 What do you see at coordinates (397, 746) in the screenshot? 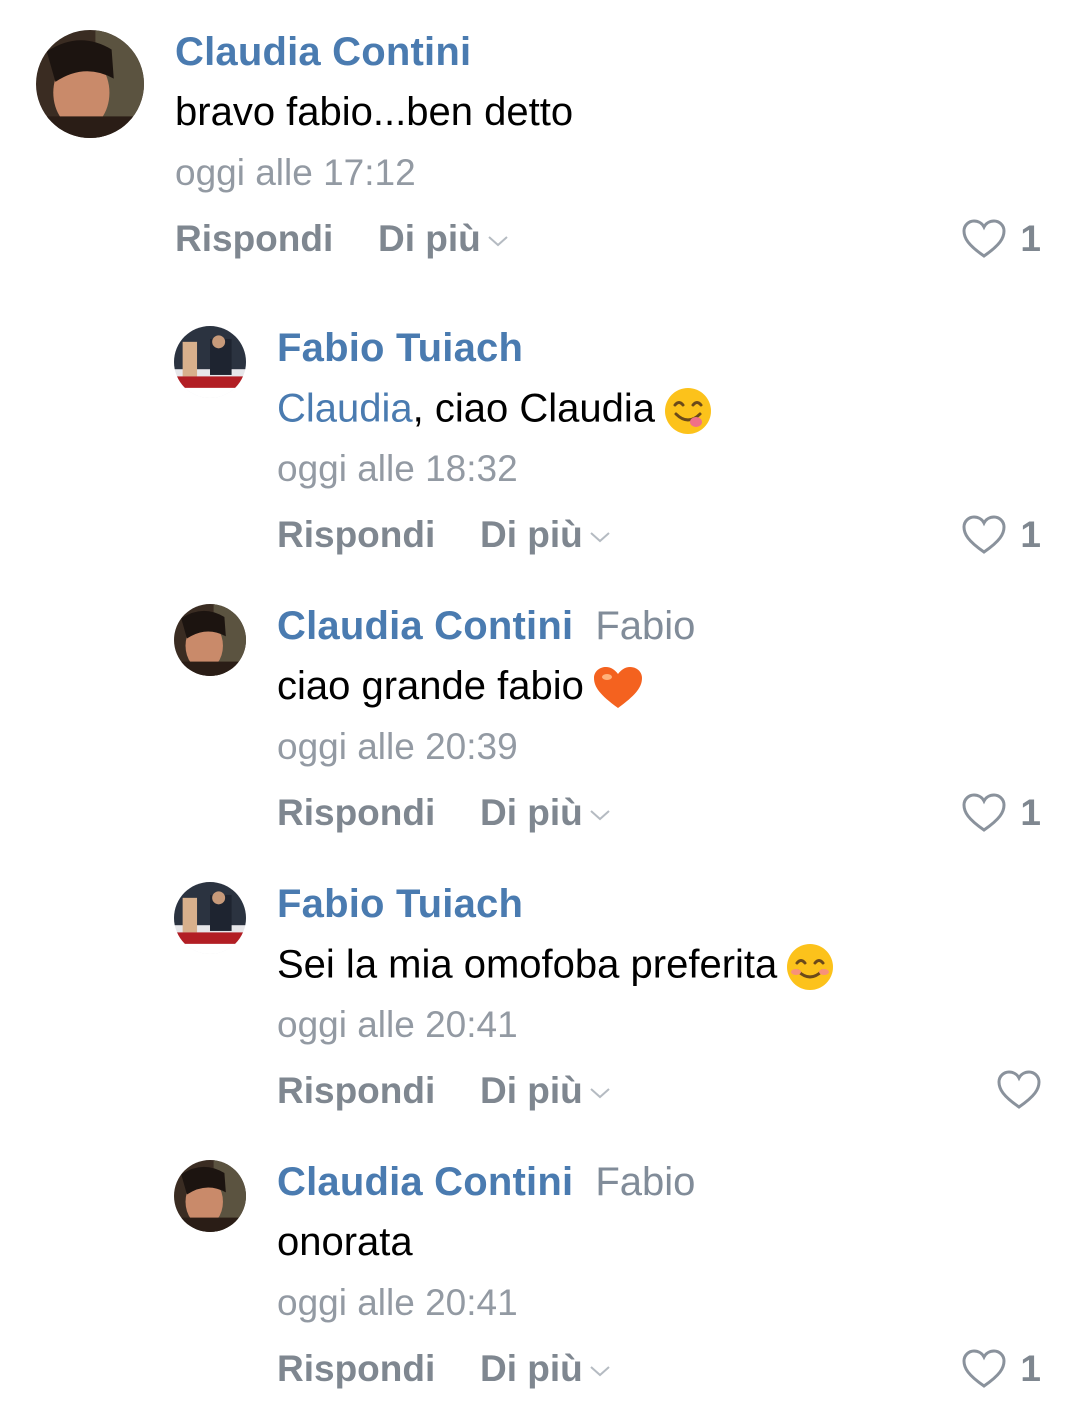
I see `timestamp: oggi alle 20:39` at bounding box center [397, 746].